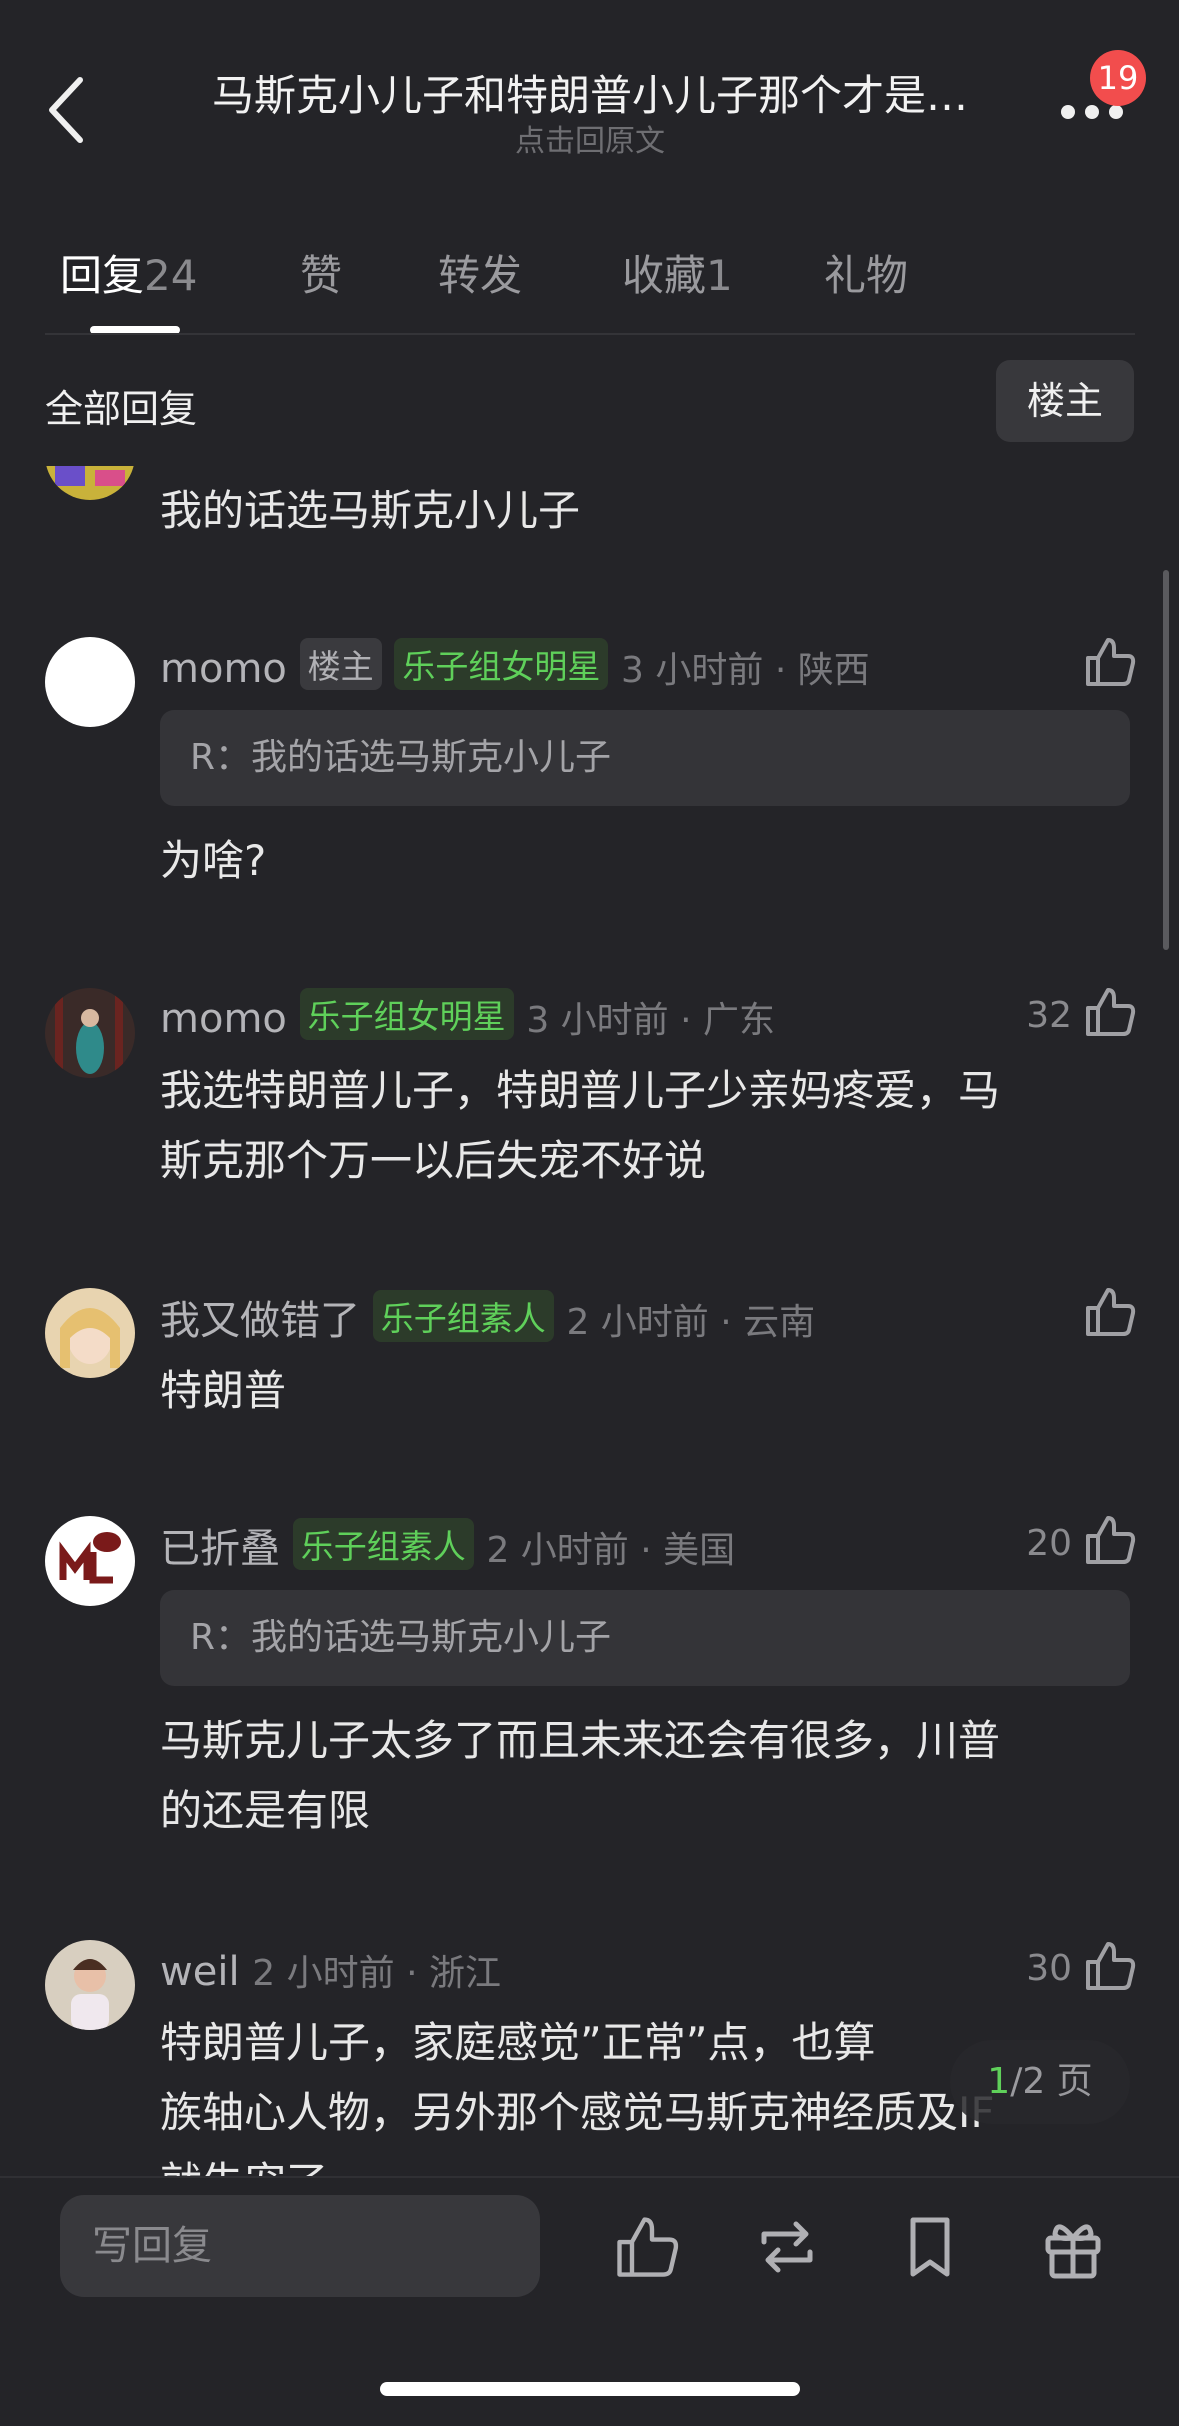 The height and width of the screenshot is (2426, 1179). Describe the element at coordinates (370, 510) in the screenshot. I see `comment-text: 我的话选马斯克小儿子` at that location.